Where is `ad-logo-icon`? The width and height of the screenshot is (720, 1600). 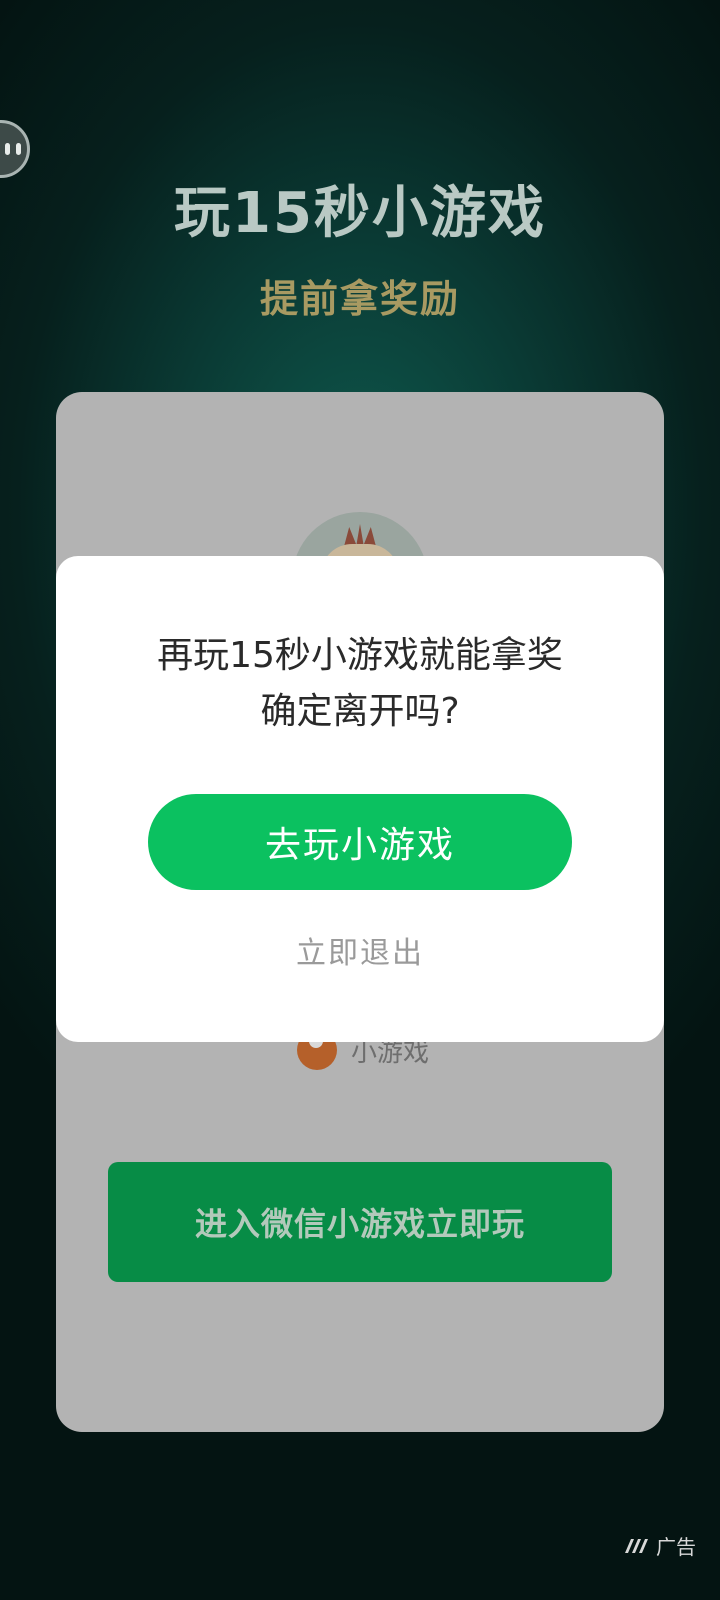
ad-logo-icon is located at coordinates (636, 1545).